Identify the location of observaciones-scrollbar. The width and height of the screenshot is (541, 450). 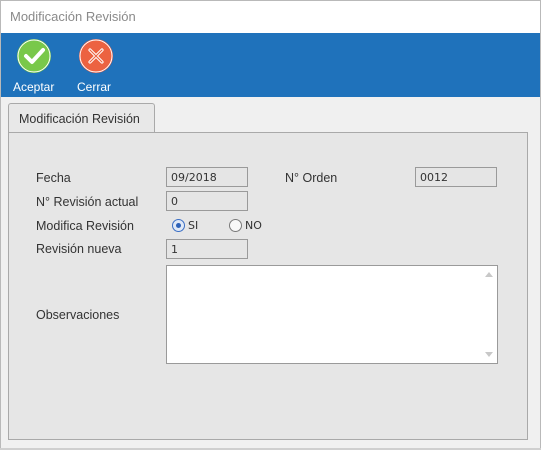
(489, 314).